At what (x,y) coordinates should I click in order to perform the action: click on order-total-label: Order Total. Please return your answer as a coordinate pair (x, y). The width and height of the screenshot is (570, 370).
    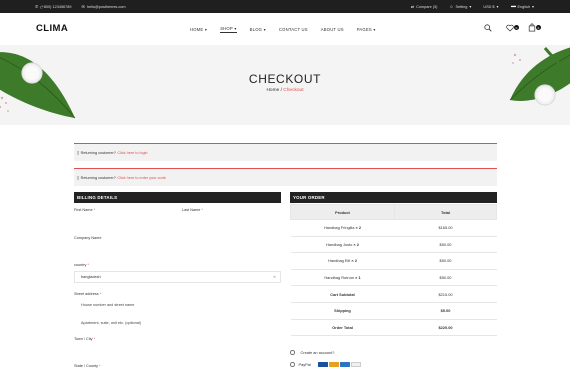
    Looking at the image, I should click on (342, 328).